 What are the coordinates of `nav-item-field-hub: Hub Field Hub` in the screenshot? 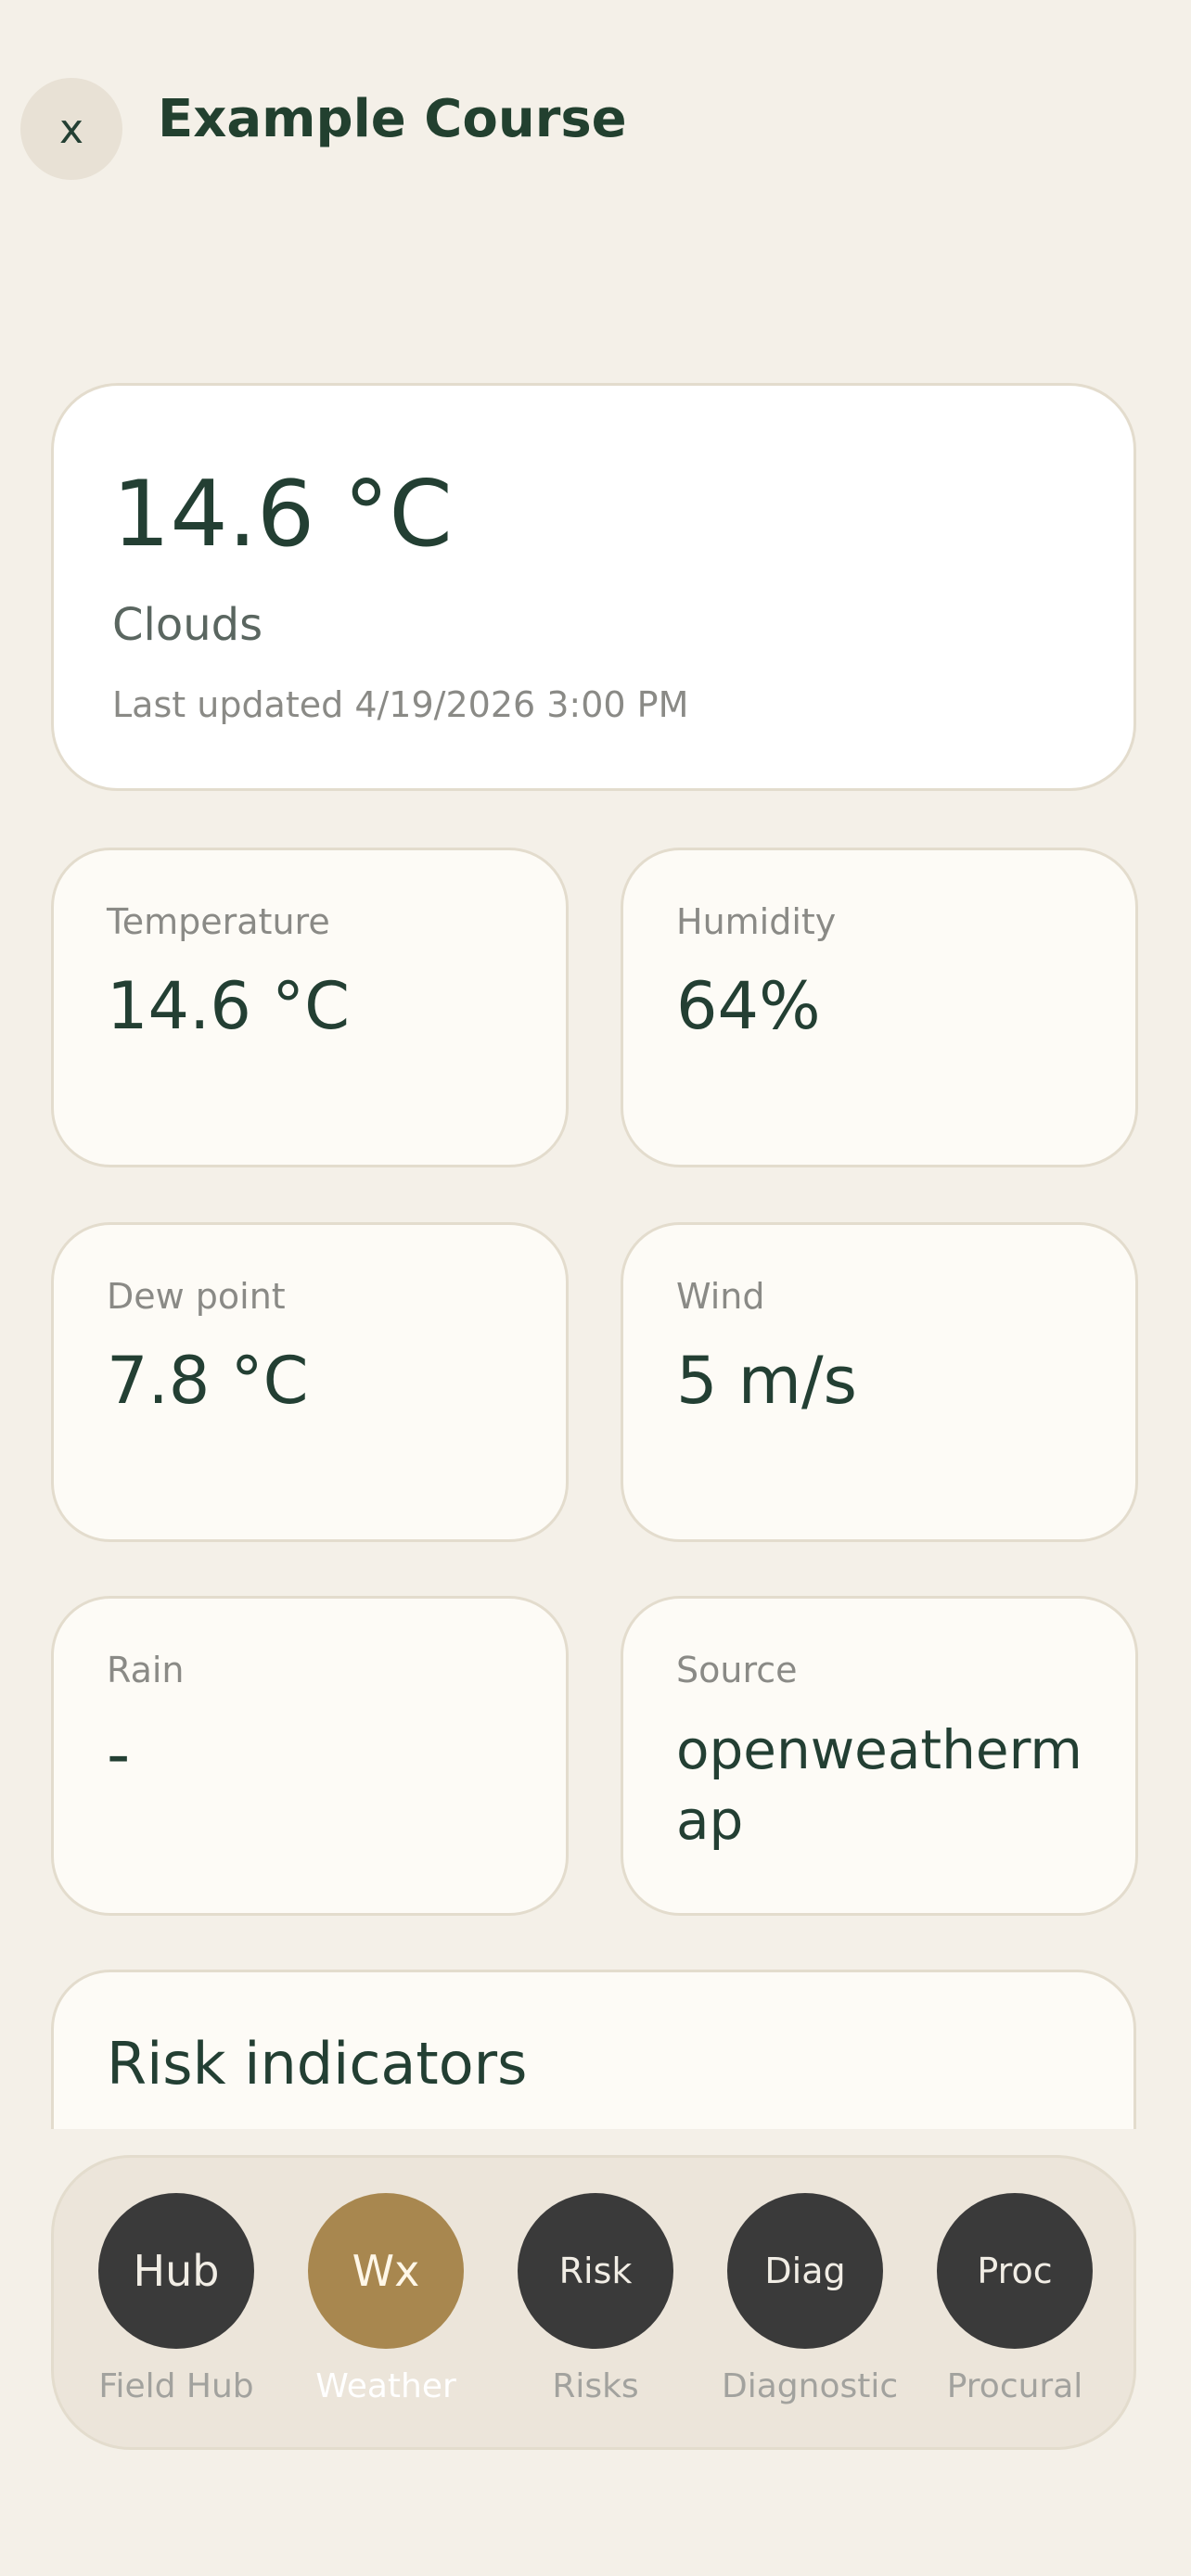 It's located at (177, 2299).